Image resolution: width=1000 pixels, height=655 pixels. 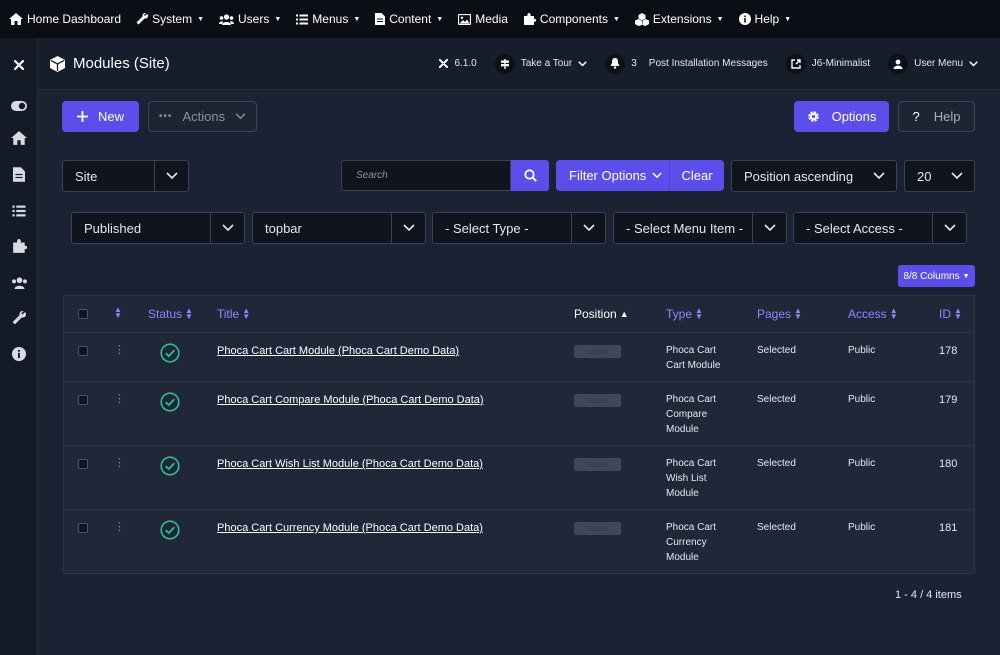 I want to click on access-select: - Select Access -, so click(x=880, y=228).